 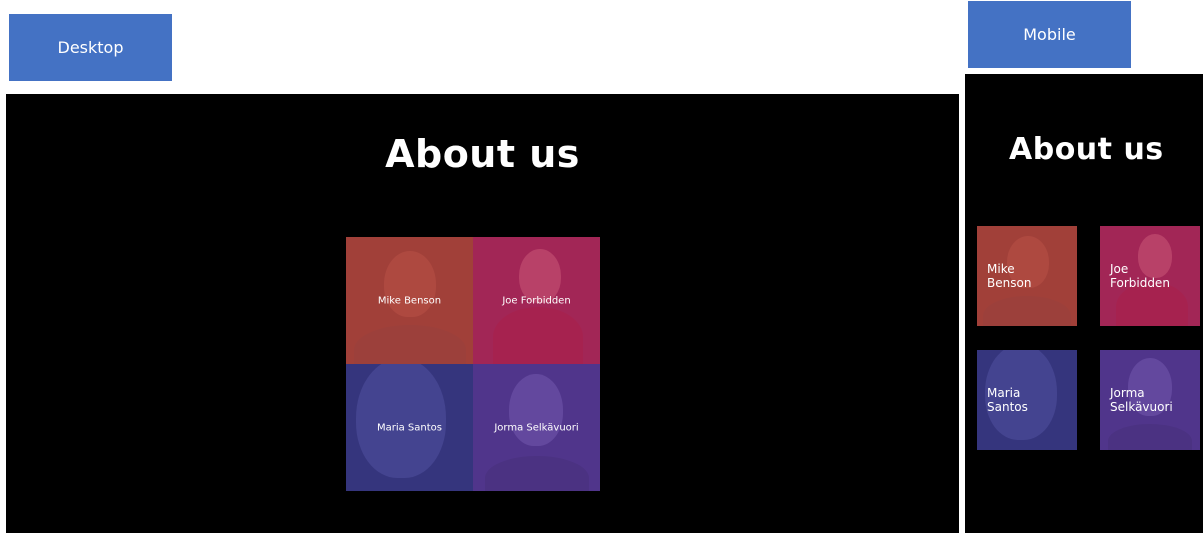 What do you see at coordinates (1001, 269) in the screenshot?
I see `name-first: Mike` at bounding box center [1001, 269].